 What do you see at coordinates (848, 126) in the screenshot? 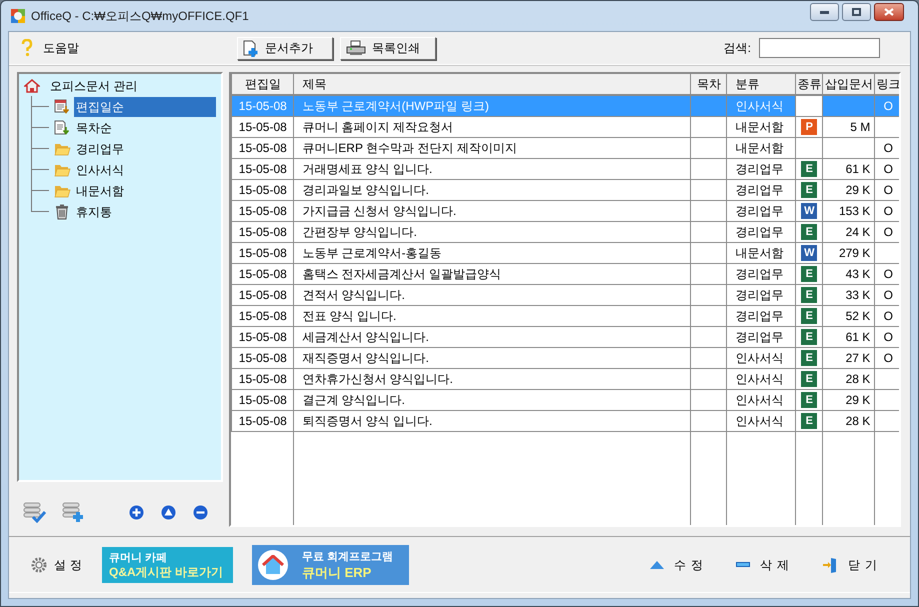
I see `table-cell: 5 M` at bounding box center [848, 126].